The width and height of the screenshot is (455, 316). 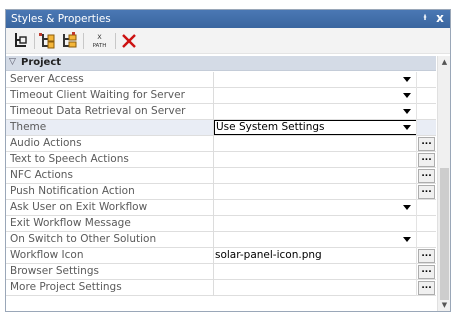 What do you see at coordinates (83, 239) in the screenshot?
I see `property-name: On Switch to Other Solution` at bounding box center [83, 239].